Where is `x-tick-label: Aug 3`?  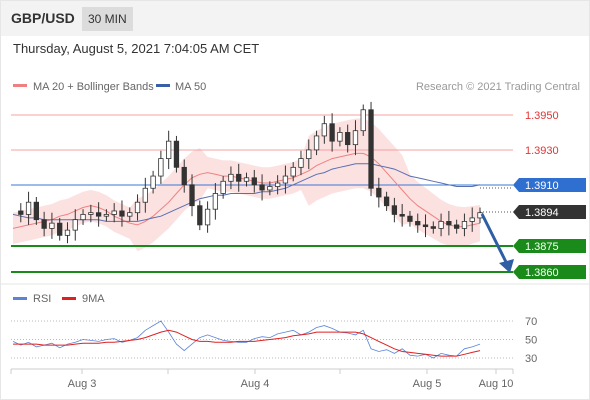 x-tick-label: Aug 3 is located at coordinates (82, 384).